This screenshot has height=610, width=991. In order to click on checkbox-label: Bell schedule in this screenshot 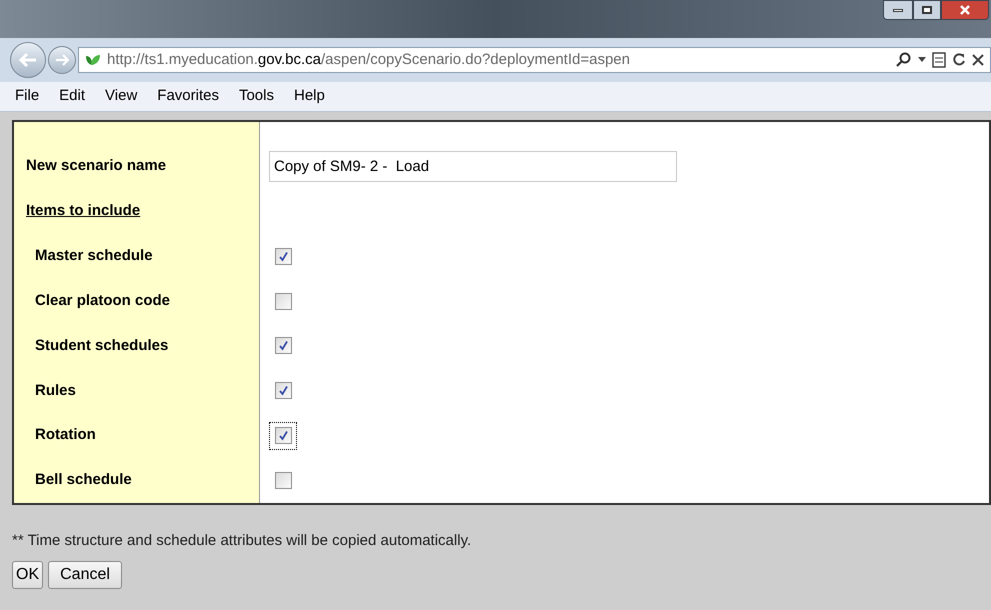, I will do `click(83, 480)`.